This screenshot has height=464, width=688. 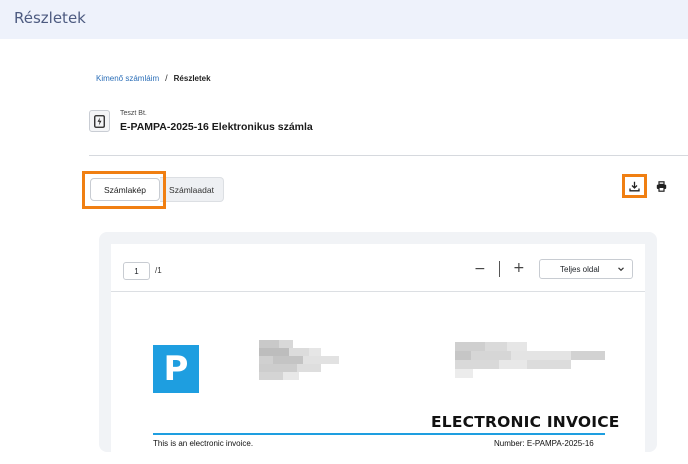 I want to click on zoom-mode-select: Teljes oldal, so click(x=586, y=269).